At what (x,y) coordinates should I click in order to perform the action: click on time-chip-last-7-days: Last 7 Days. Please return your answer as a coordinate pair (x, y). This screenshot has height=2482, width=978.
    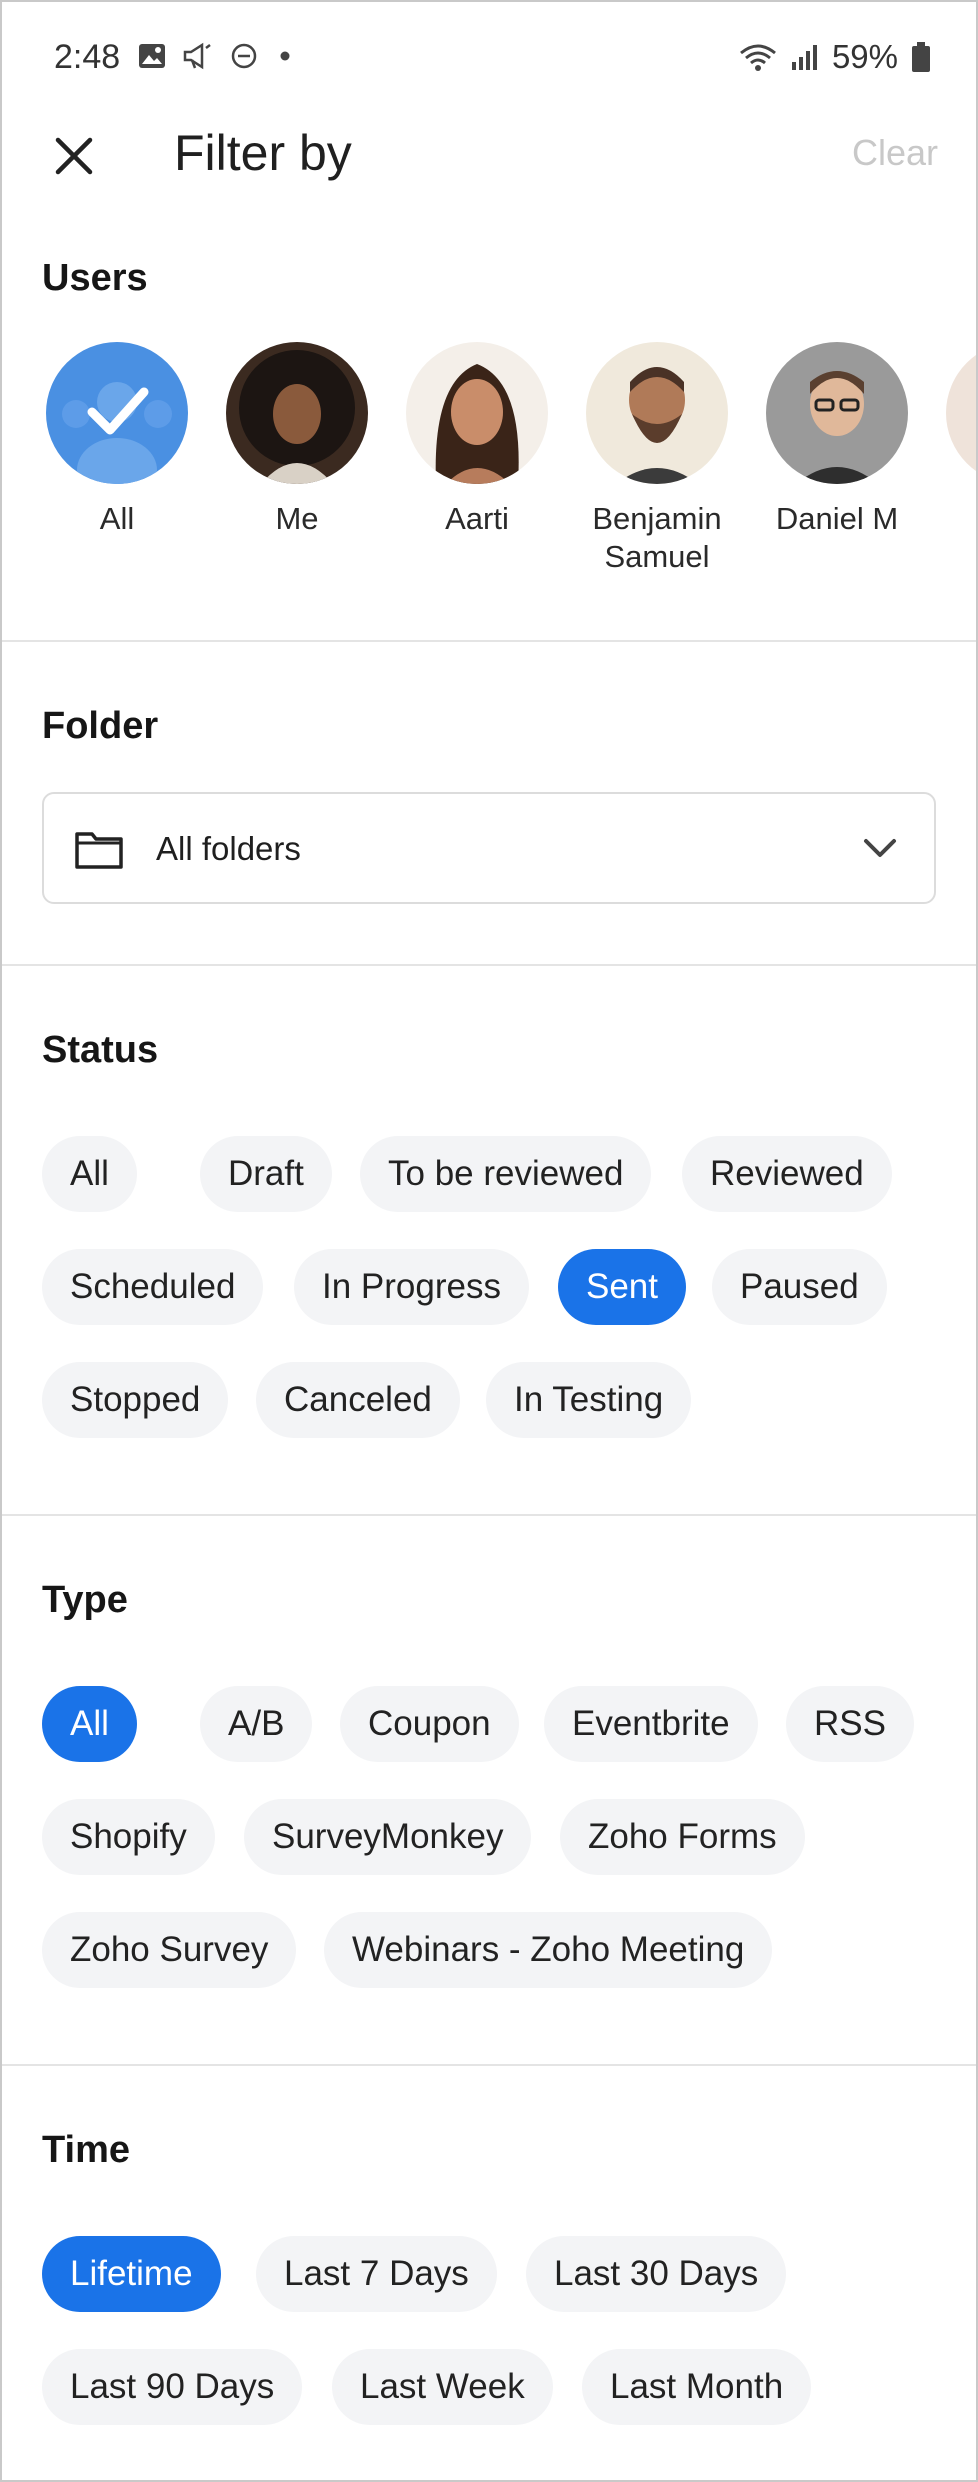
    Looking at the image, I should click on (376, 2274).